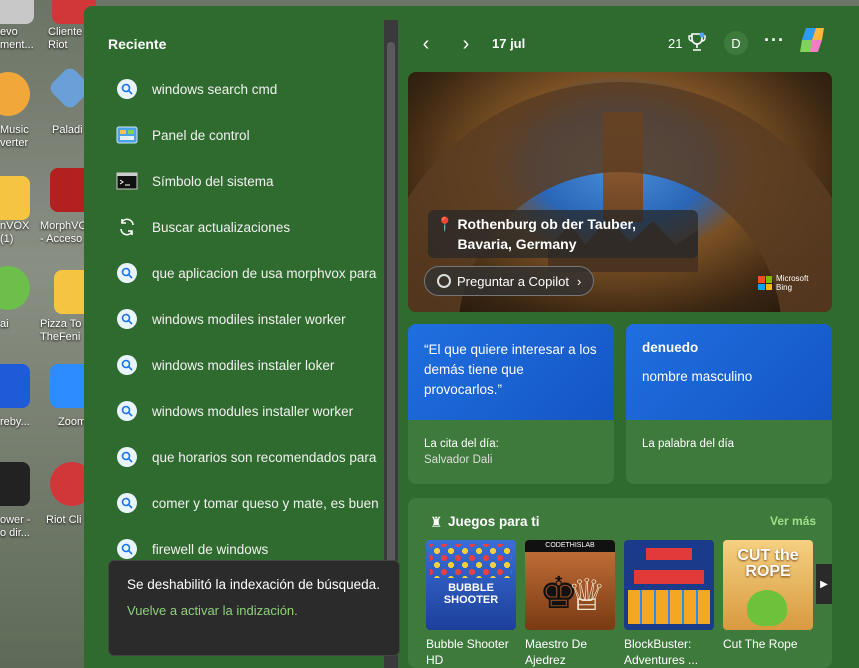  Describe the element at coordinates (243, 365) in the screenshot. I see `recent-item-label: windows modiles instaler loker` at that location.